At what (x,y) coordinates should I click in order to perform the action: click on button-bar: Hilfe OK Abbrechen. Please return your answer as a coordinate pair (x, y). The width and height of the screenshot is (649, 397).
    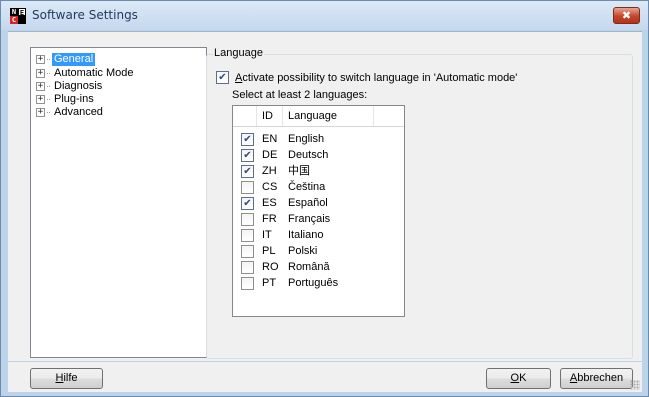
    Looking at the image, I should click on (325, 377).